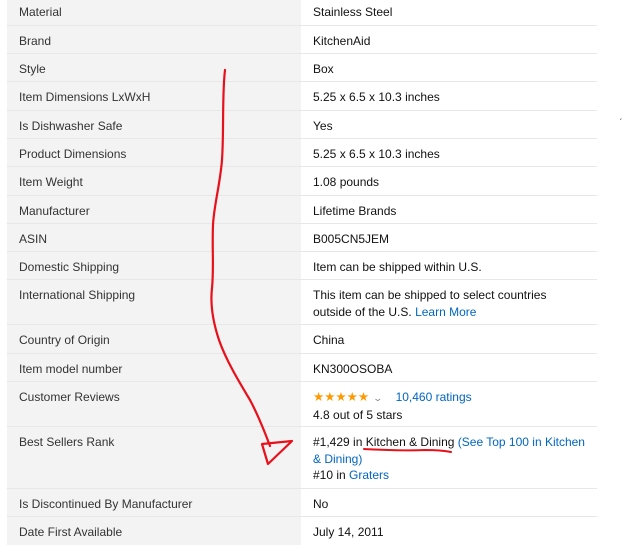 The width and height of the screenshot is (624, 545). I want to click on rank-category-link: Kitchen & Dining, so click(410, 442).